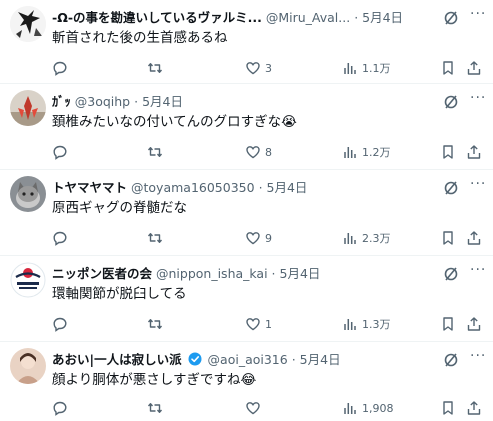 This screenshot has height=421, width=493. What do you see at coordinates (102, 273) in the screenshot?
I see `display-name: ニッポン医者の会` at bounding box center [102, 273].